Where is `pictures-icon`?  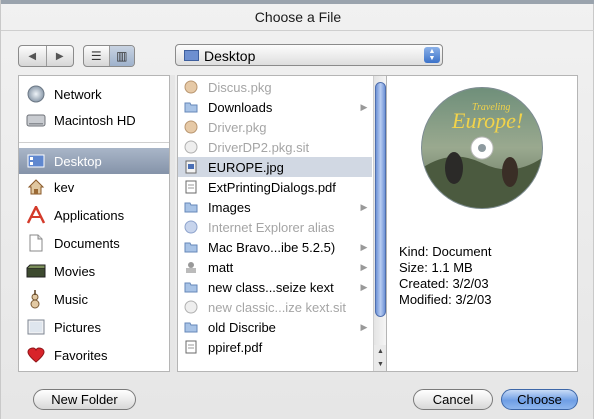
pictures-icon is located at coordinates (36, 327).